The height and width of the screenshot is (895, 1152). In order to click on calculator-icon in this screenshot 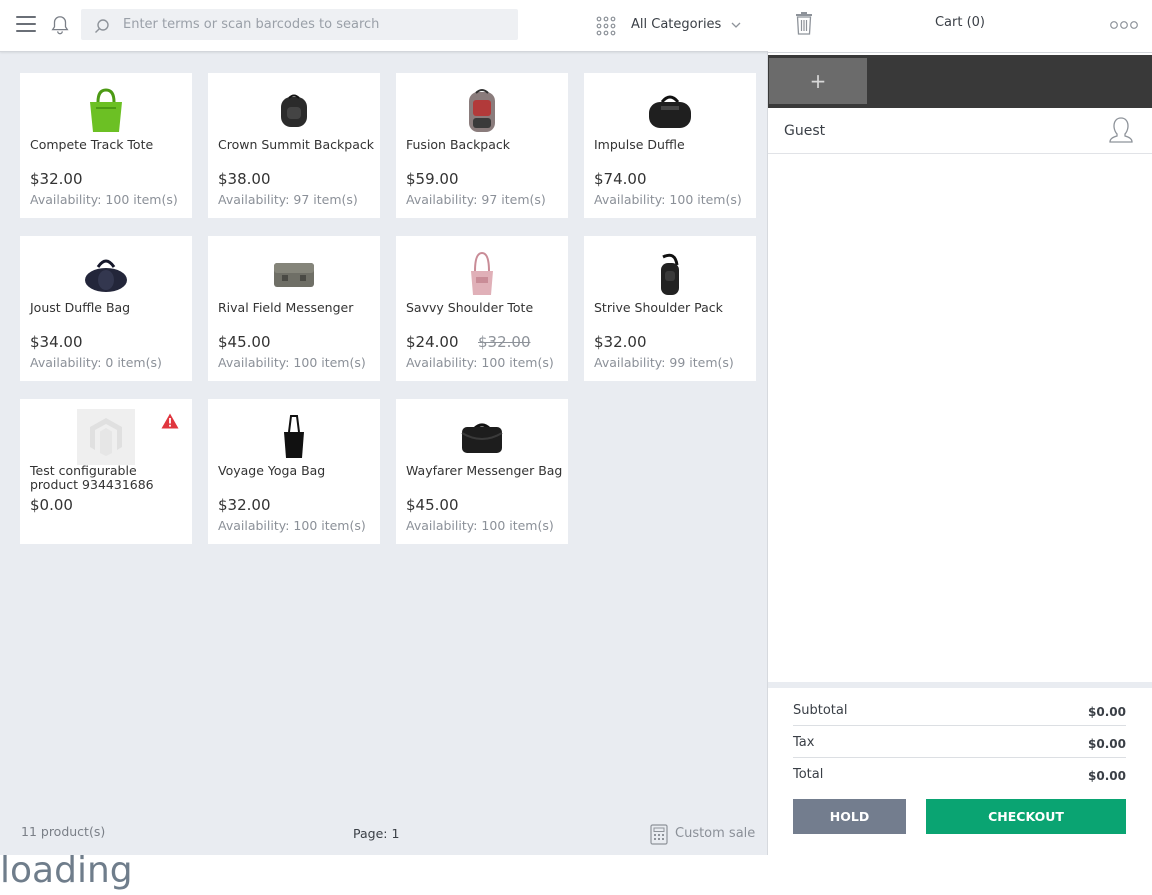, I will do `click(659, 834)`.